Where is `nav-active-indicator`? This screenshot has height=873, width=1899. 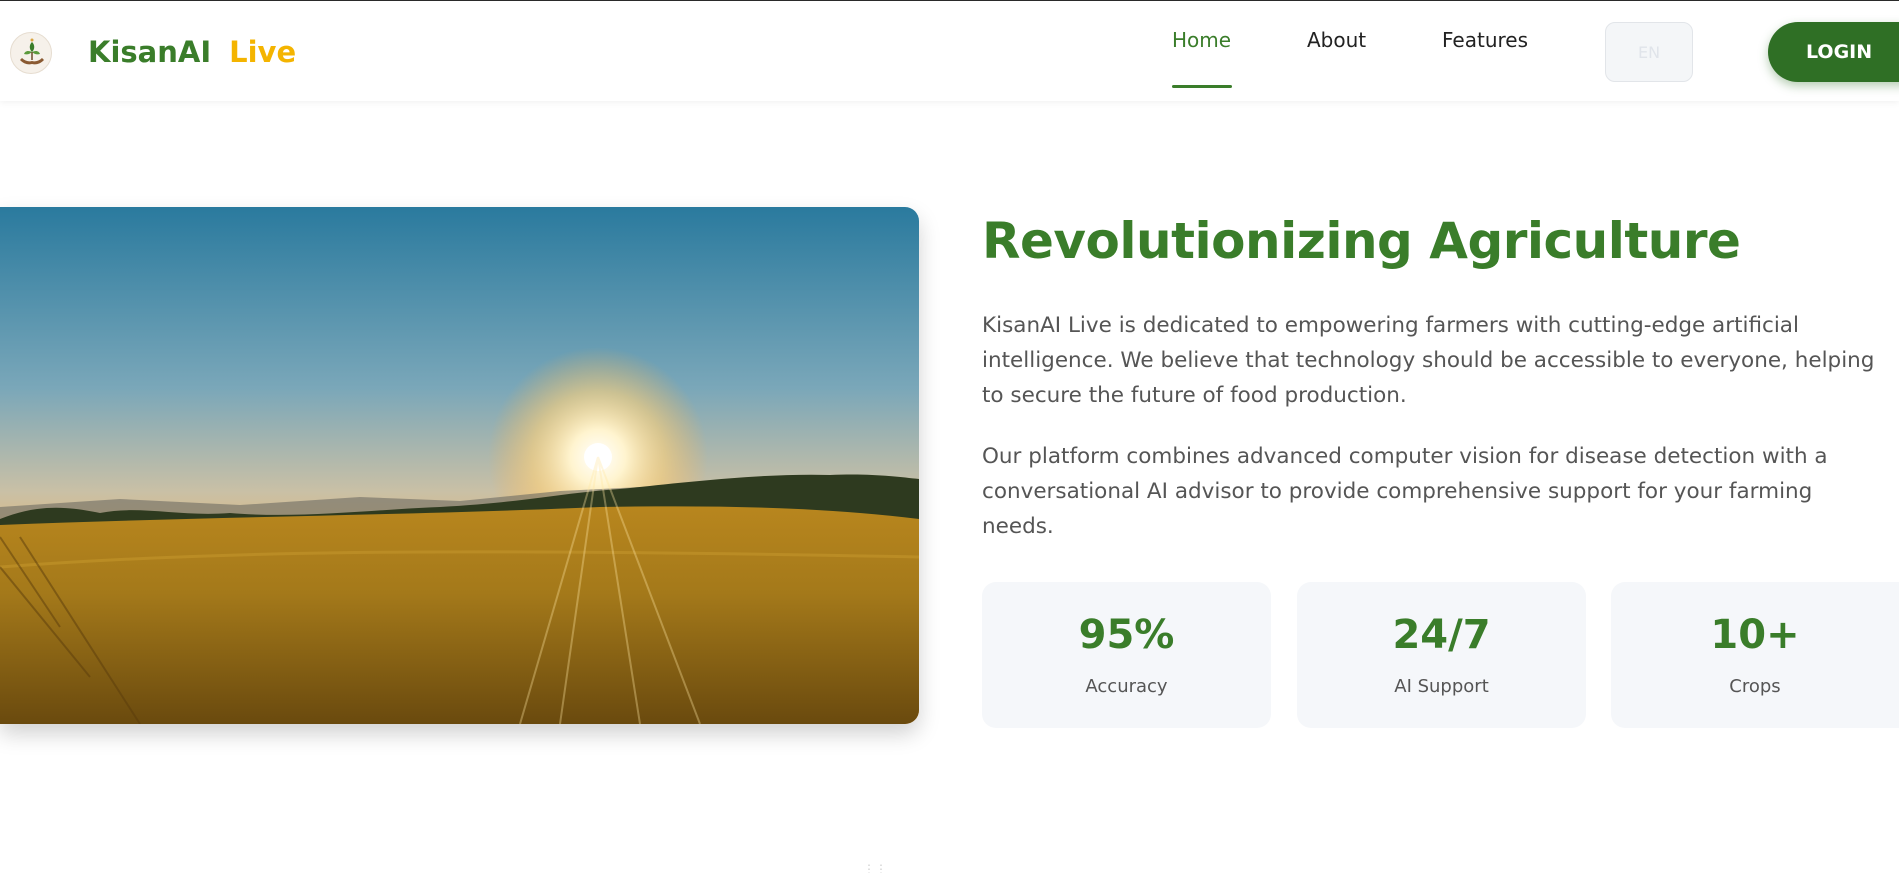 nav-active-indicator is located at coordinates (1202, 86).